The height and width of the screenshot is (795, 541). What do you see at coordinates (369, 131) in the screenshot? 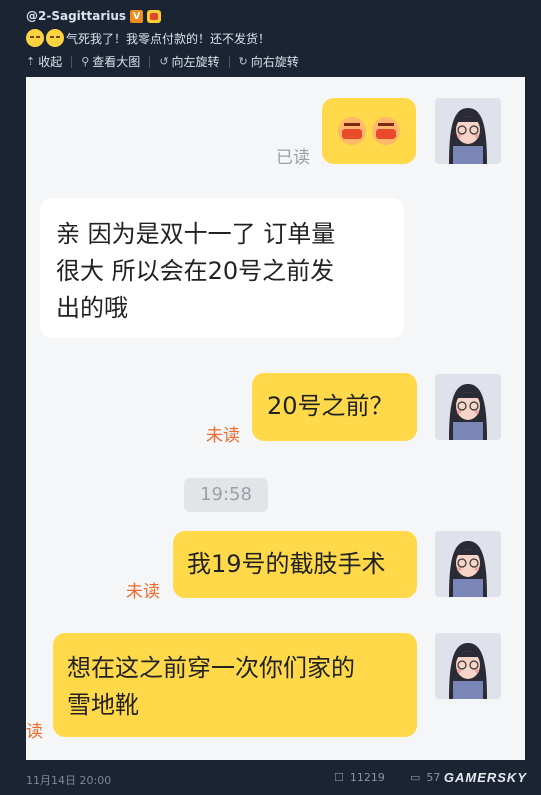
I see `chat-bubble-emoji` at bounding box center [369, 131].